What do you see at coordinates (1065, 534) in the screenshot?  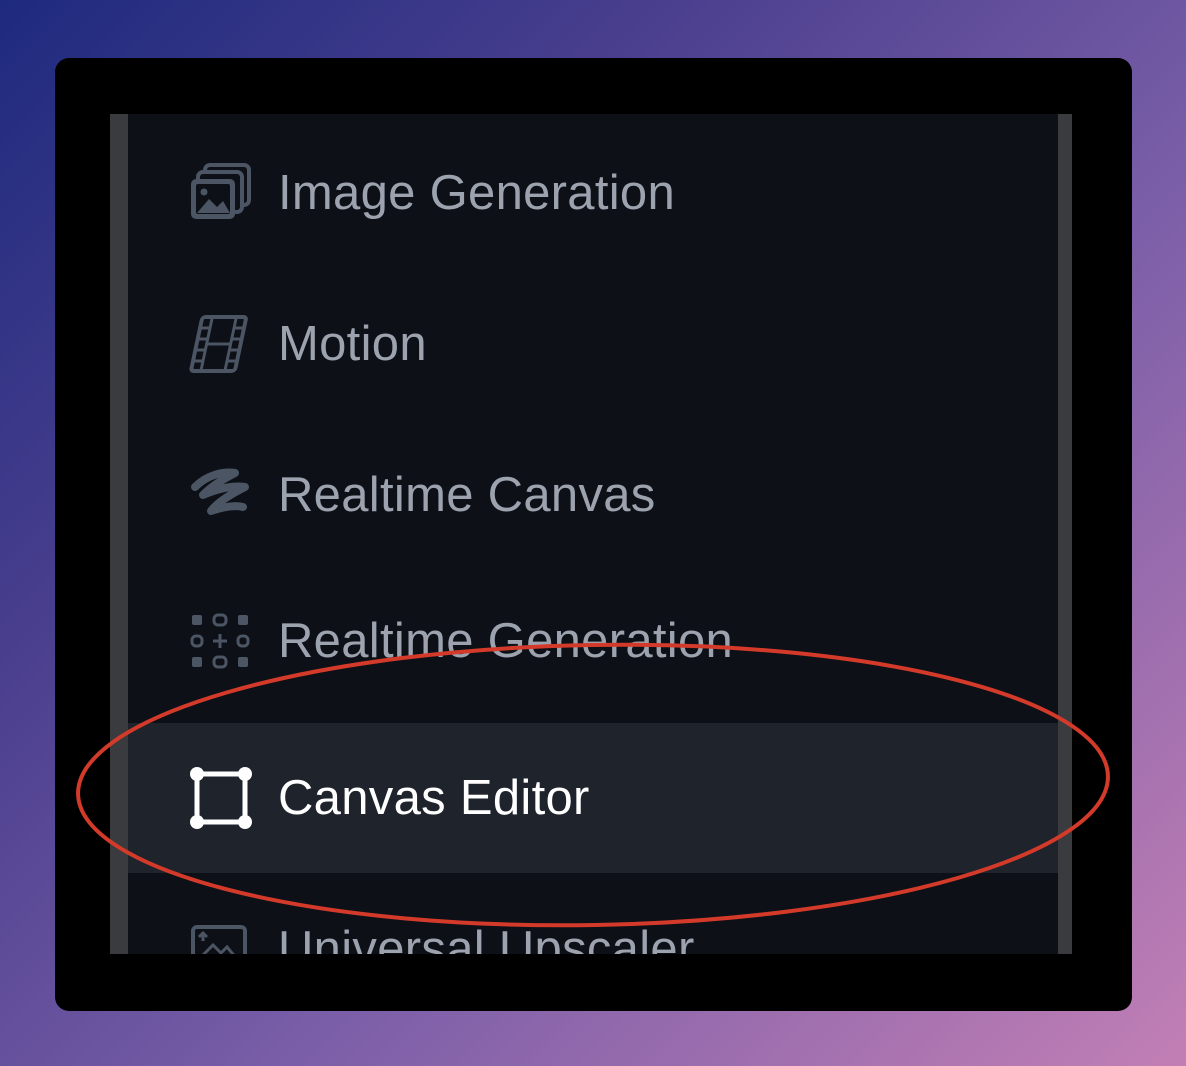 I see `scrollbar-track` at bounding box center [1065, 534].